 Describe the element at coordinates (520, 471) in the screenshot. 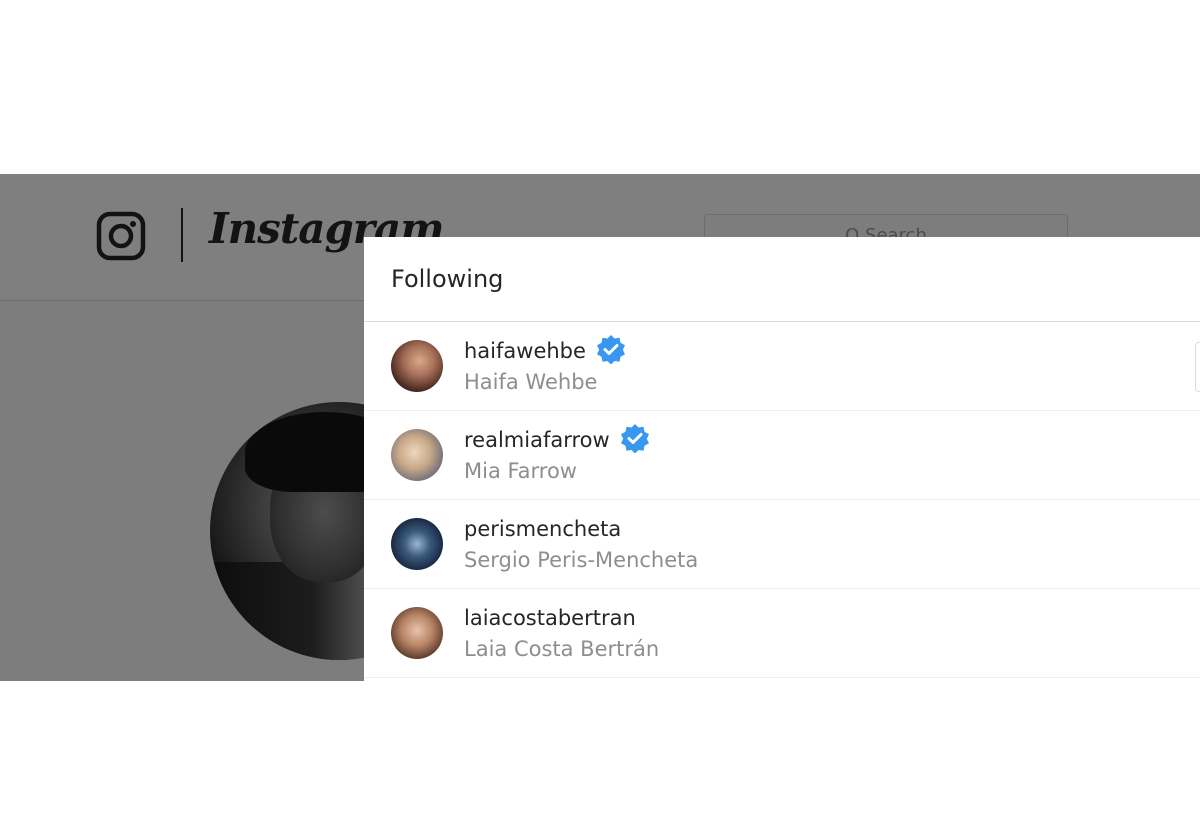

I see `full-name: Mia Farrow` at that location.